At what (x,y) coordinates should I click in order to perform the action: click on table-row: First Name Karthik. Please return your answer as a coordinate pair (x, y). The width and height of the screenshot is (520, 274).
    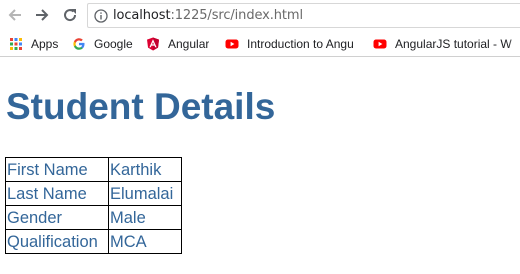
    Looking at the image, I should click on (93, 169).